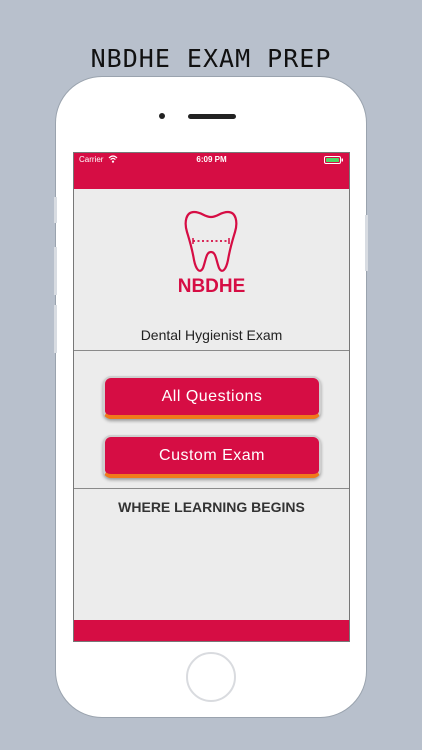  What do you see at coordinates (366, 243) in the screenshot?
I see `power-button` at bounding box center [366, 243].